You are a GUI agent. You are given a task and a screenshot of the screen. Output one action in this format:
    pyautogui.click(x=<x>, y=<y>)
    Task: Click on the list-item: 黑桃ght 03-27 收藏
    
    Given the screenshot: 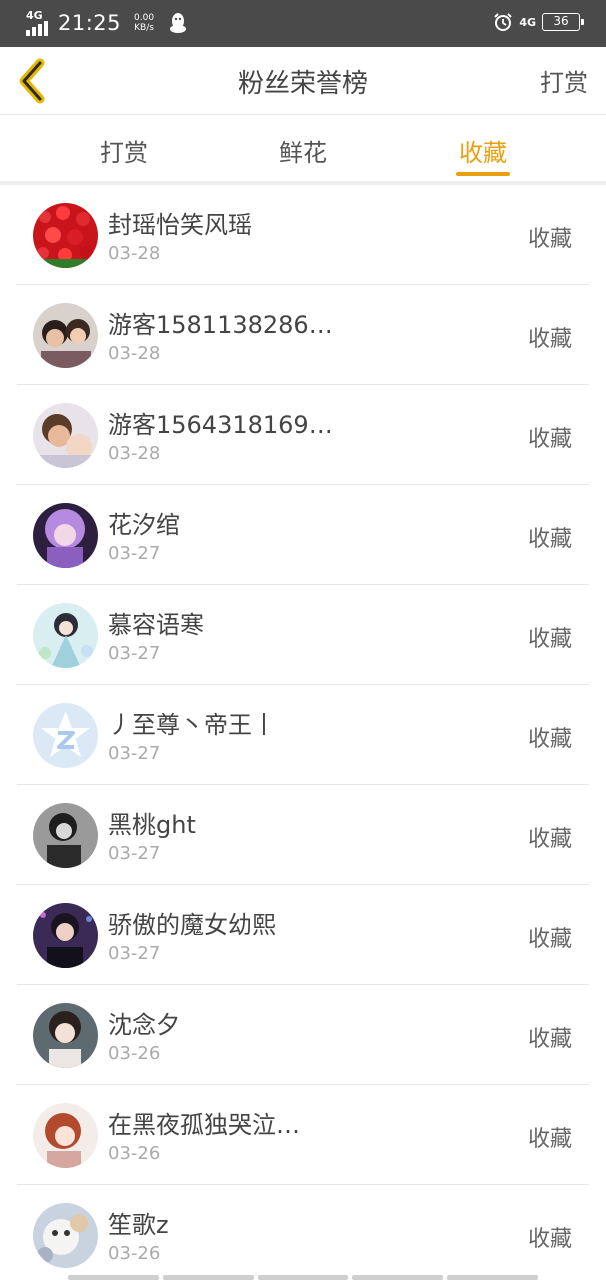 What is the action you would take?
    pyautogui.click(x=303, y=835)
    